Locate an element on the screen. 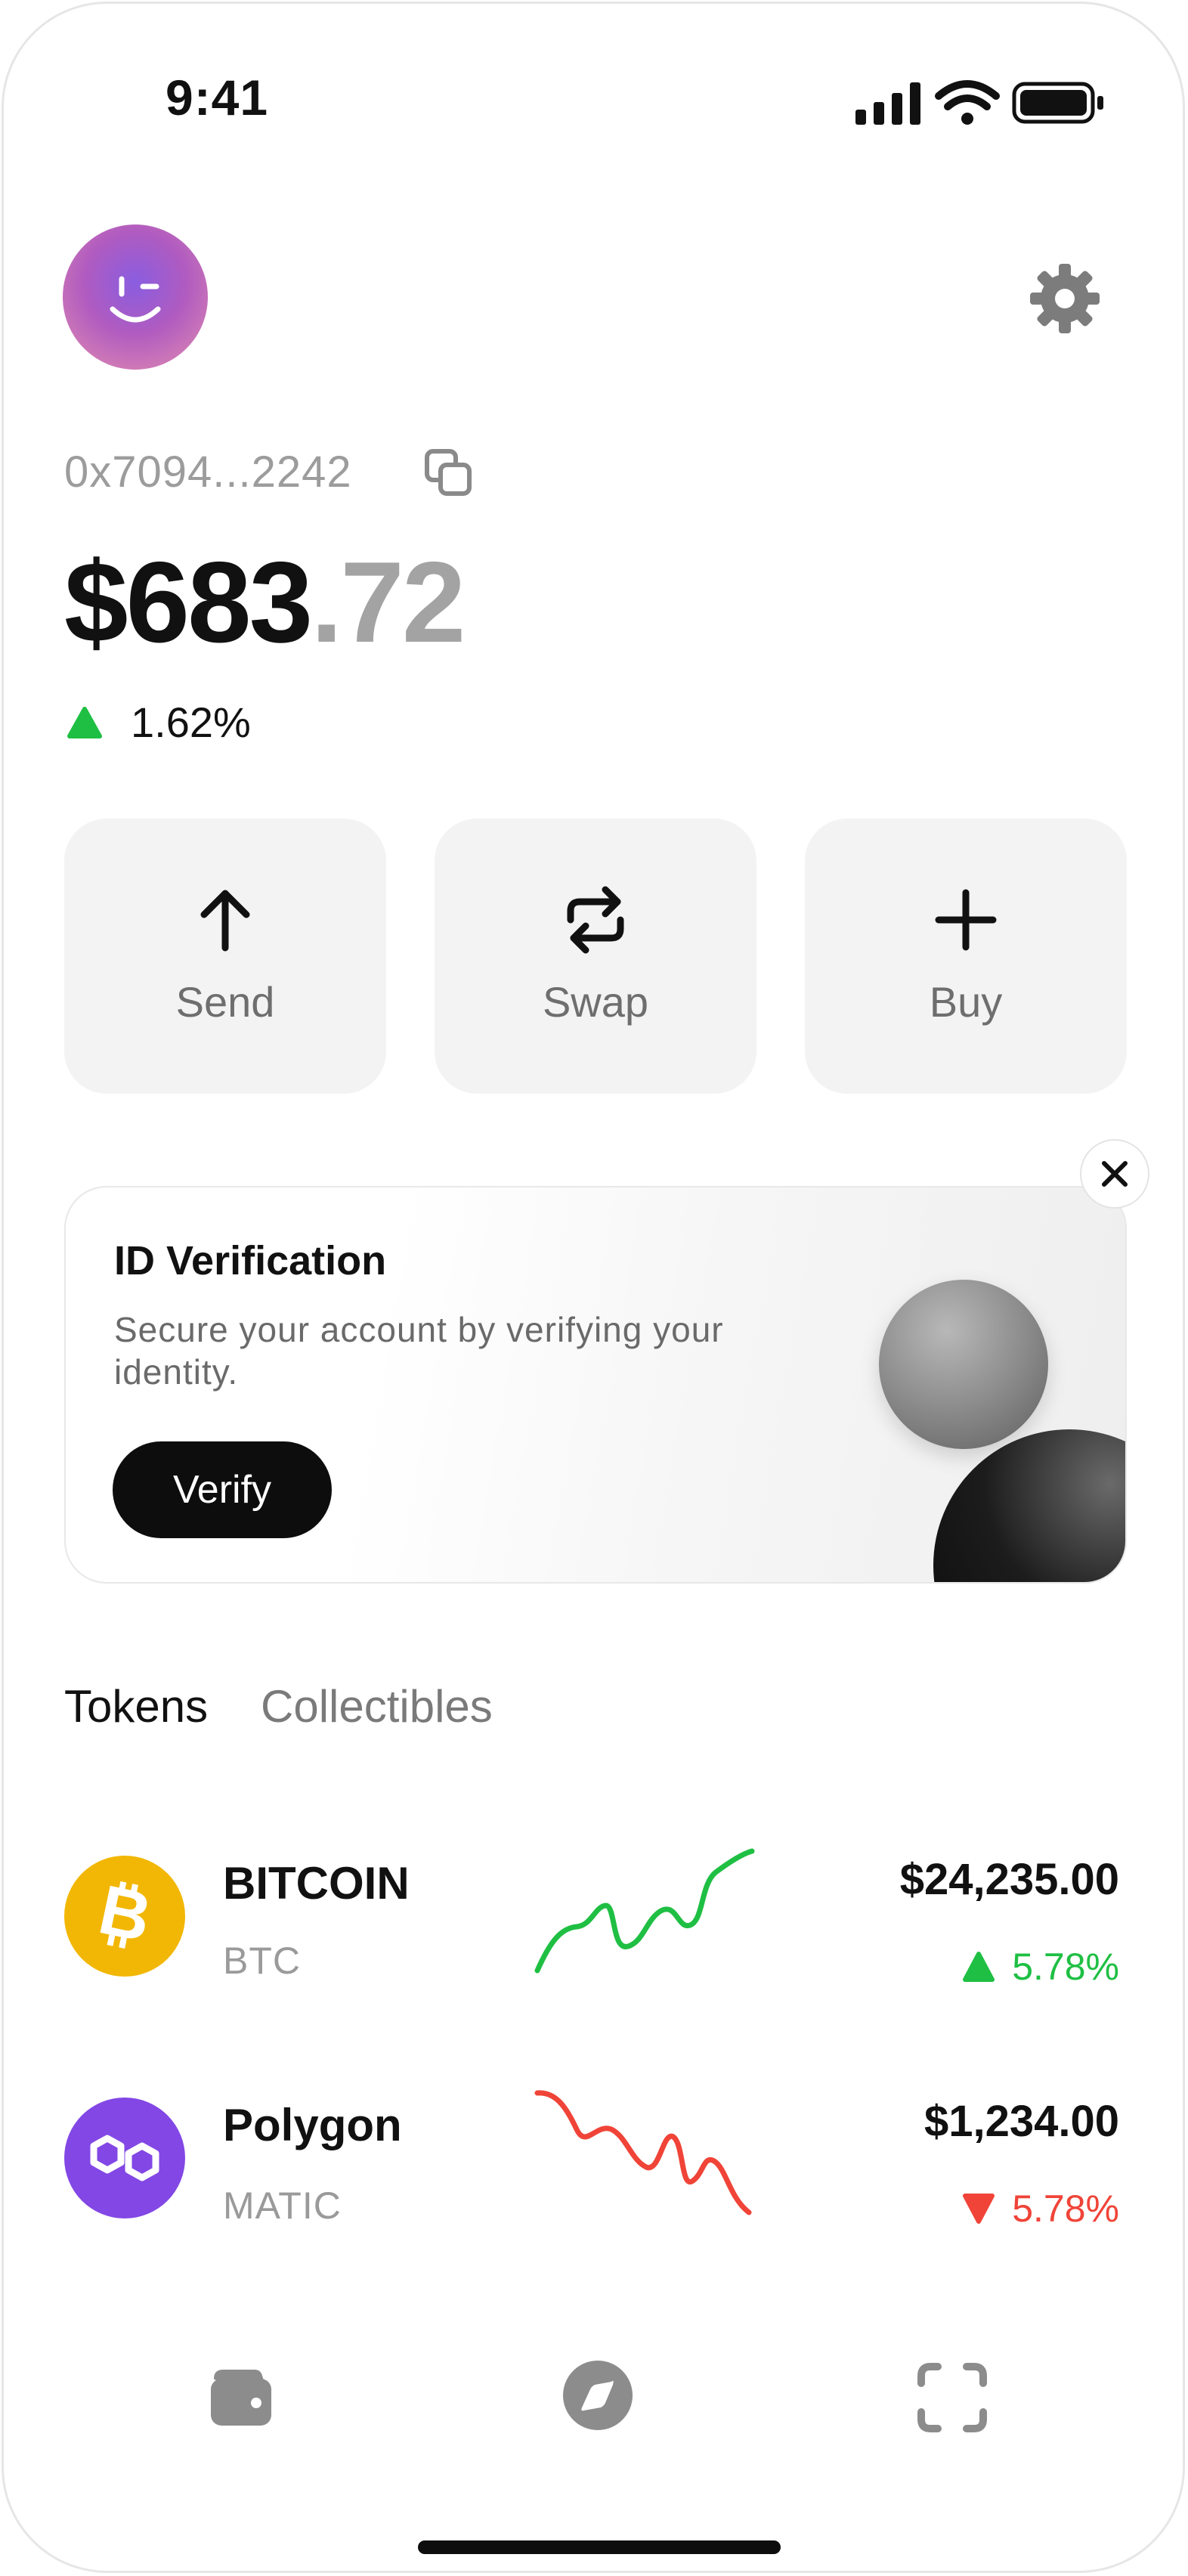  token-symbol: BTC is located at coordinates (262, 1961).